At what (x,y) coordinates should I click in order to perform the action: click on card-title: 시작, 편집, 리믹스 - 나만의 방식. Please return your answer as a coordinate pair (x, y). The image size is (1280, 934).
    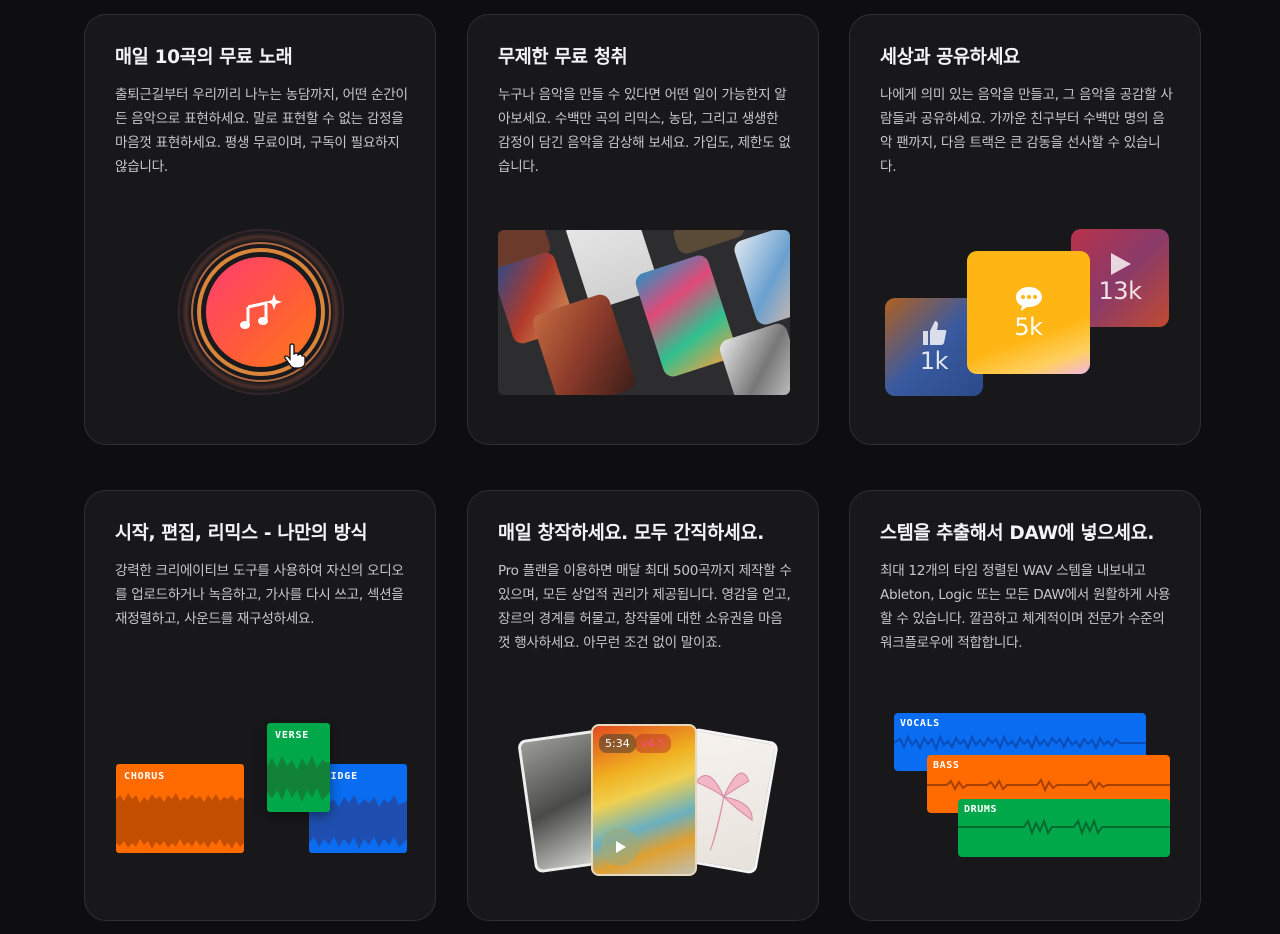
    Looking at the image, I should click on (241, 533).